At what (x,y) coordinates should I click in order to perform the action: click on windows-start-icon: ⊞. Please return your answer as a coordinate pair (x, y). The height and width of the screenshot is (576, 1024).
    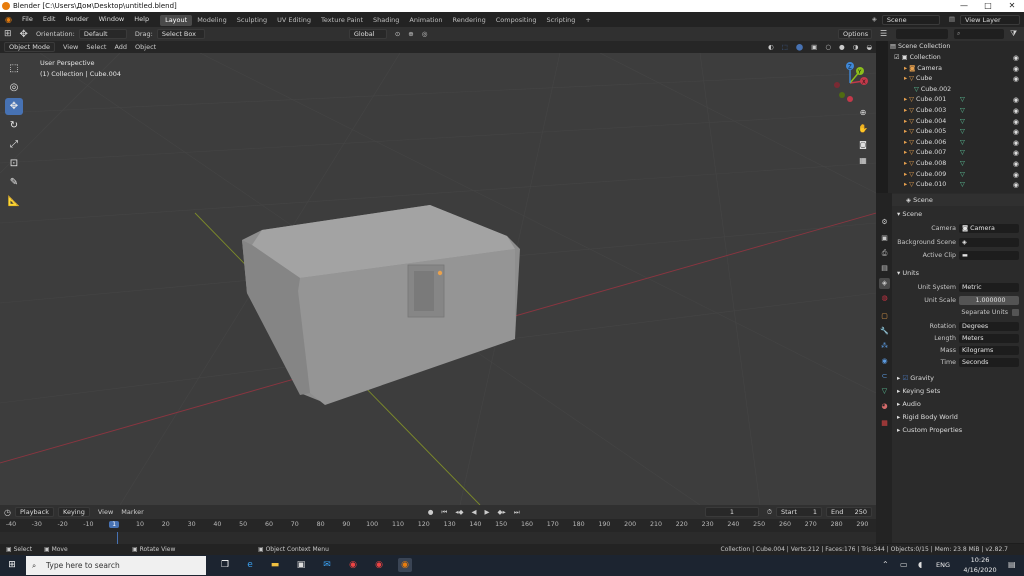
    Looking at the image, I should click on (12, 565).